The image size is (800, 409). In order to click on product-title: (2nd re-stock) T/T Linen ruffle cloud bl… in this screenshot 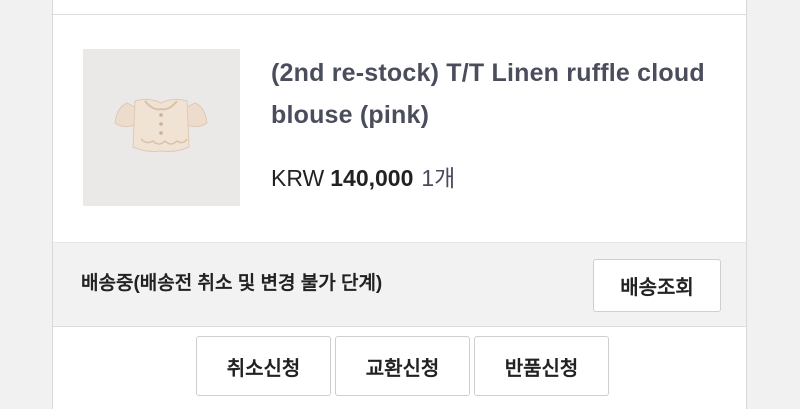, I will do `click(491, 94)`.